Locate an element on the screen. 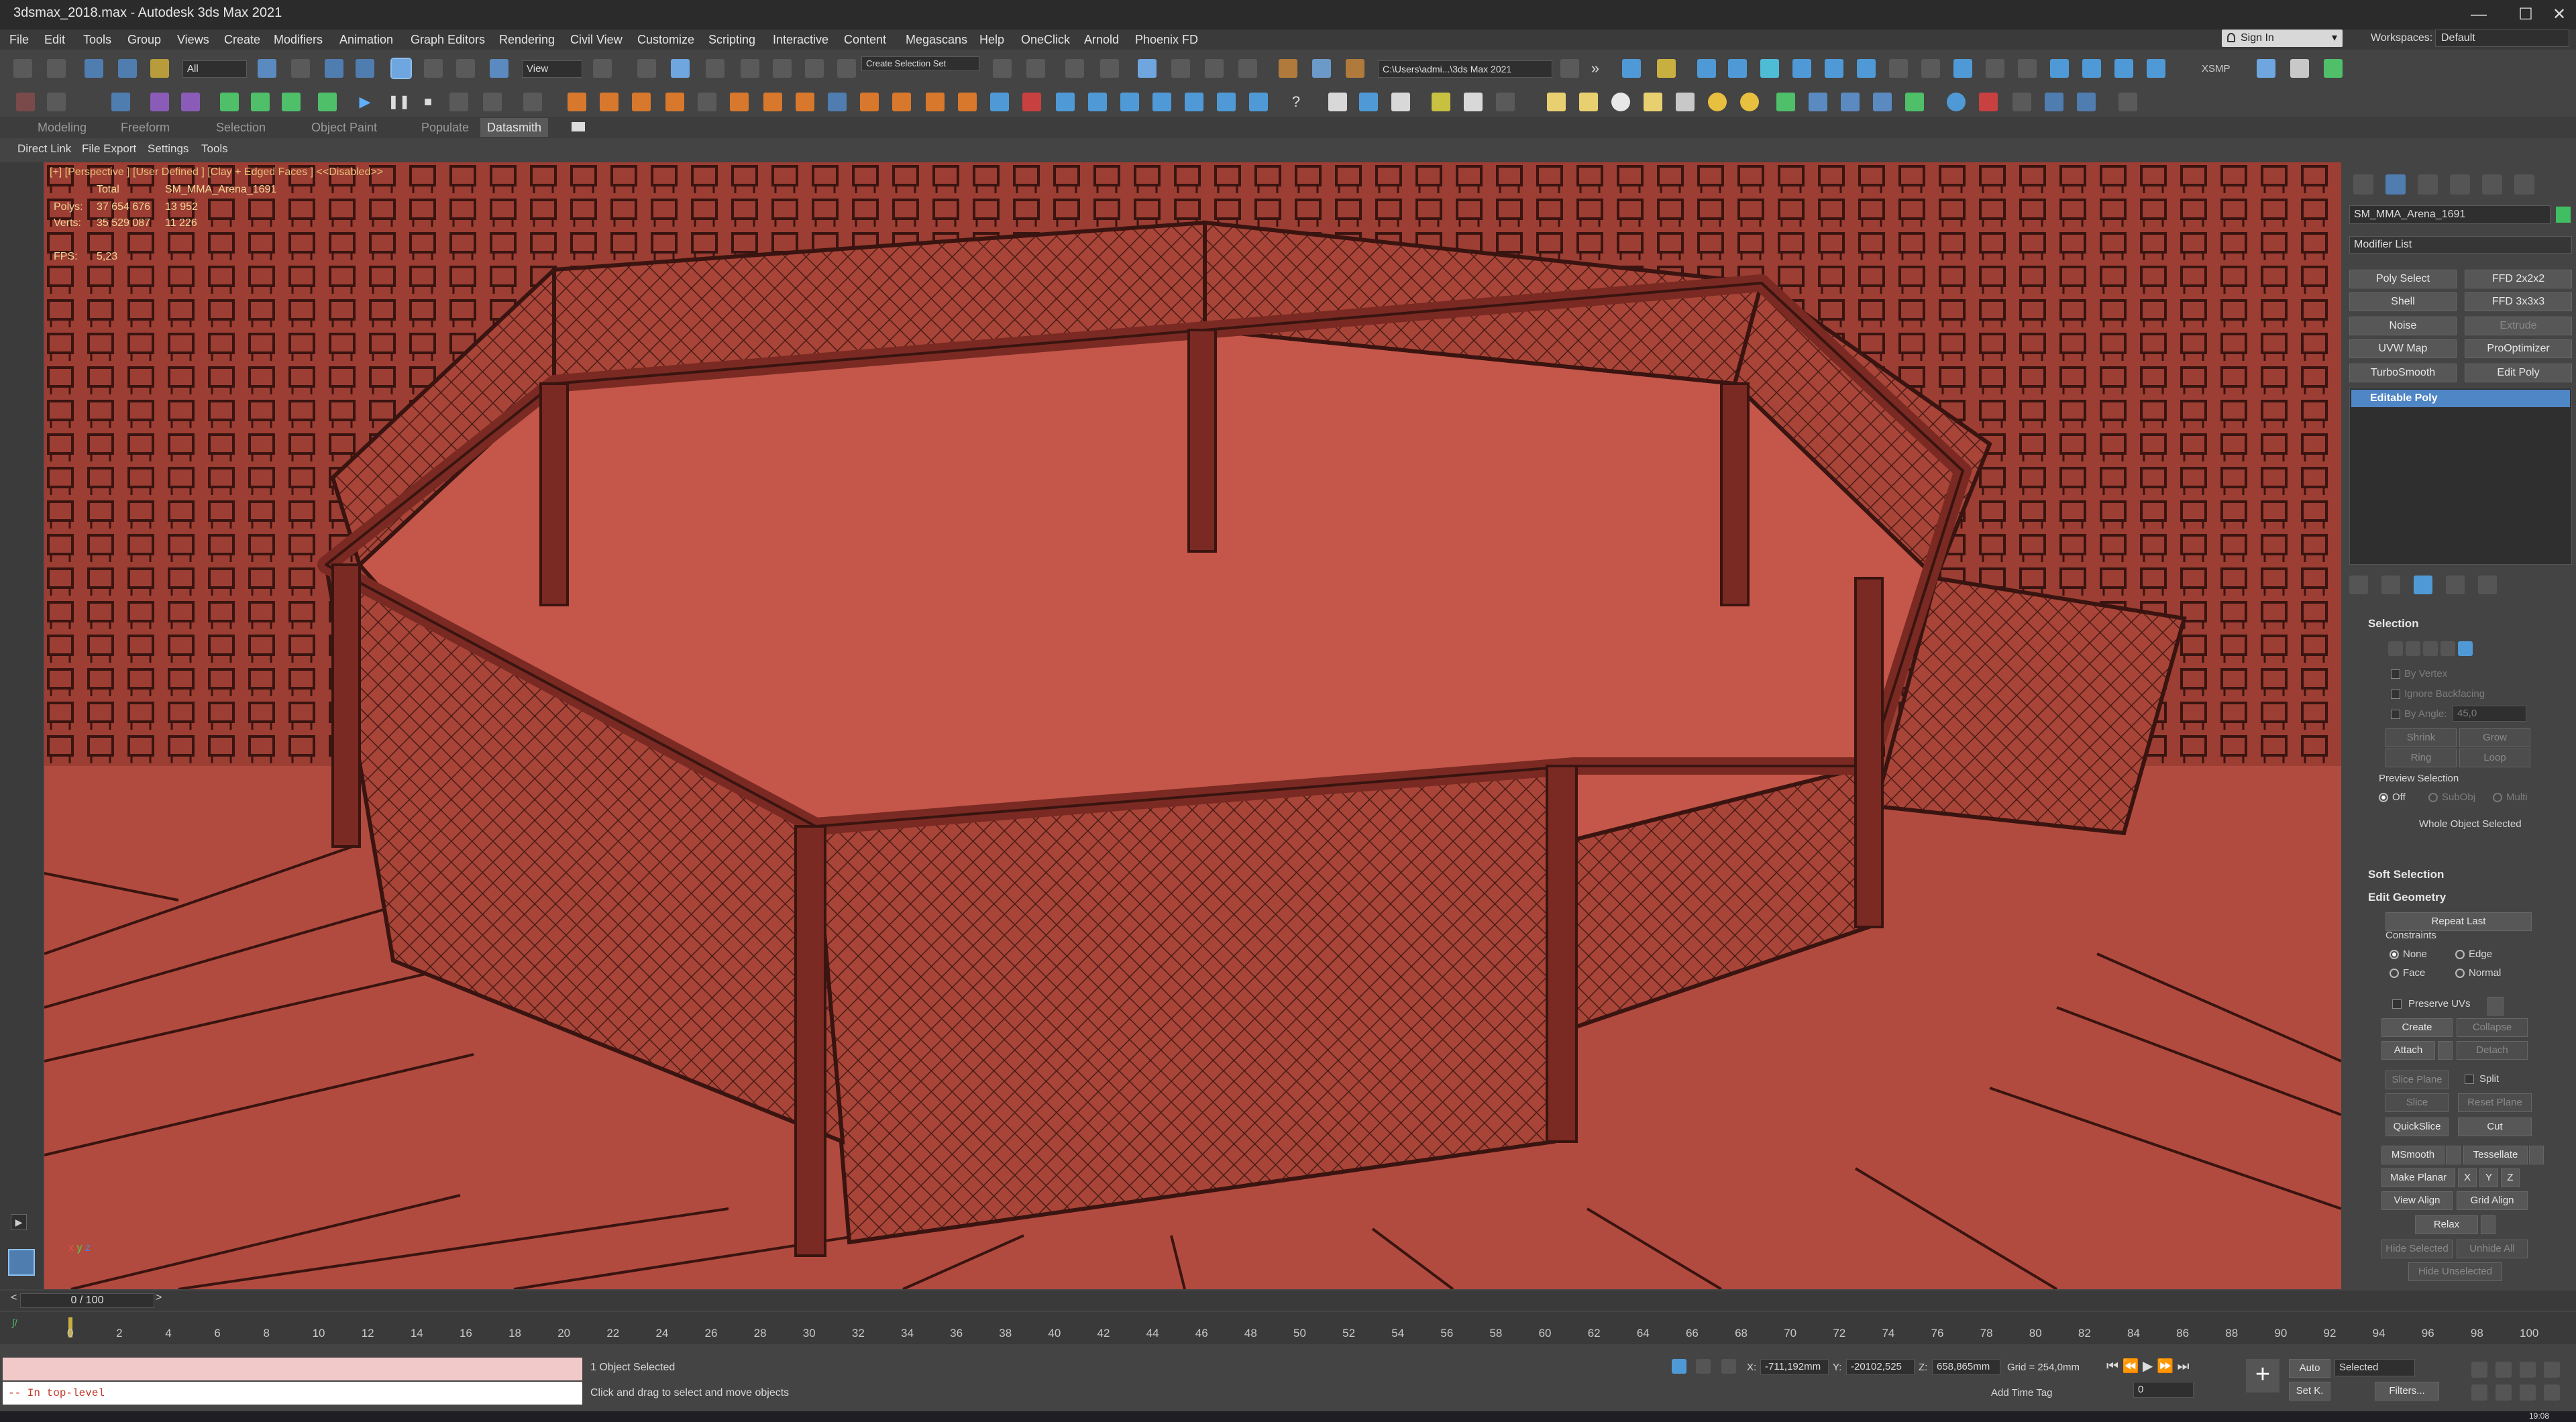 This screenshot has height=1422, width=2576. menu-tools: Tools is located at coordinates (97, 40).